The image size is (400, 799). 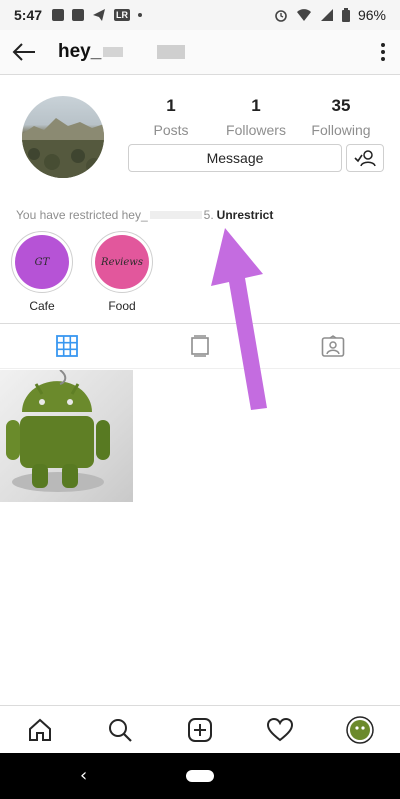 I want to click on status-time: 5:47, so click(x=28, y=15).